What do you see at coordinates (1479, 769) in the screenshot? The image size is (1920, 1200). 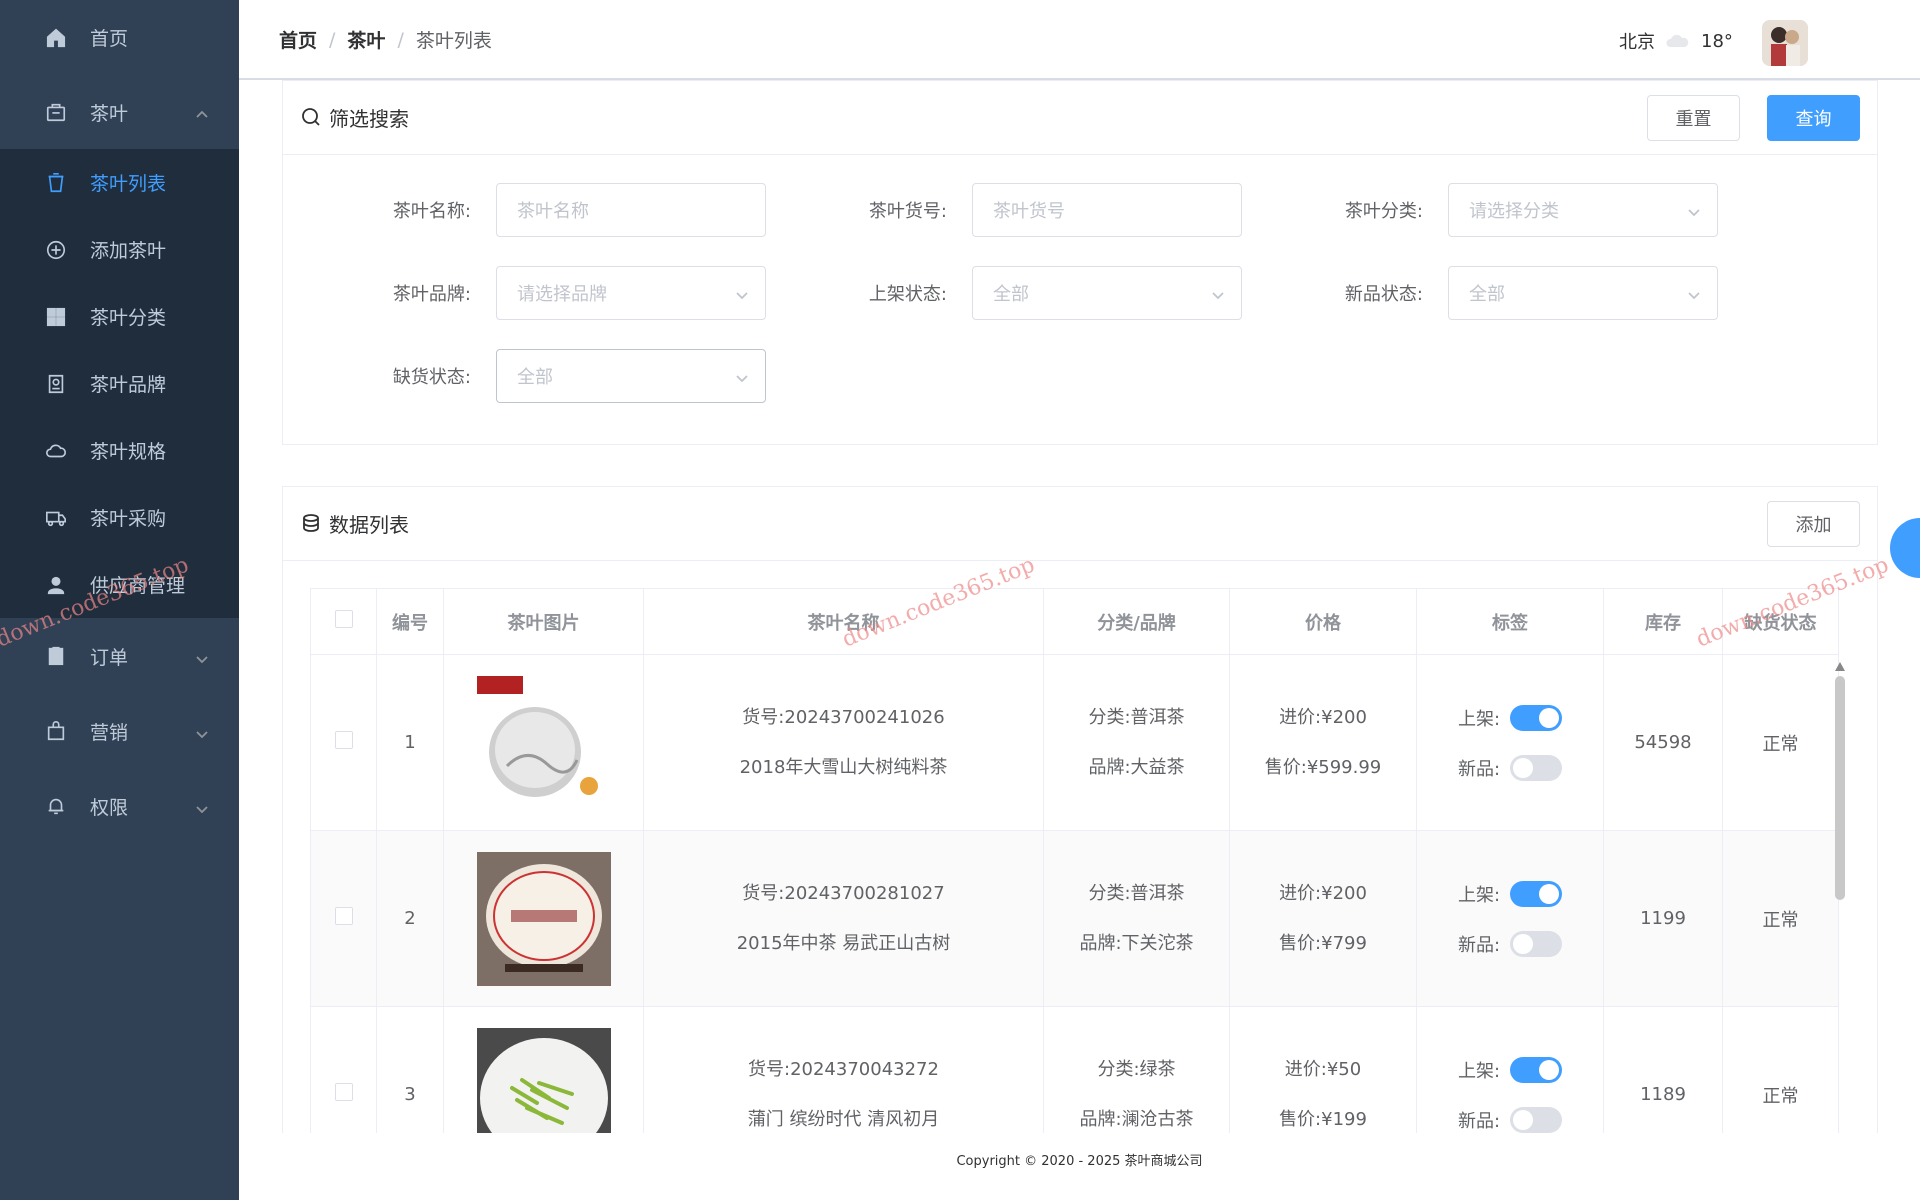 I see `new-label: 新品:` at bounding box center [1479, 769].